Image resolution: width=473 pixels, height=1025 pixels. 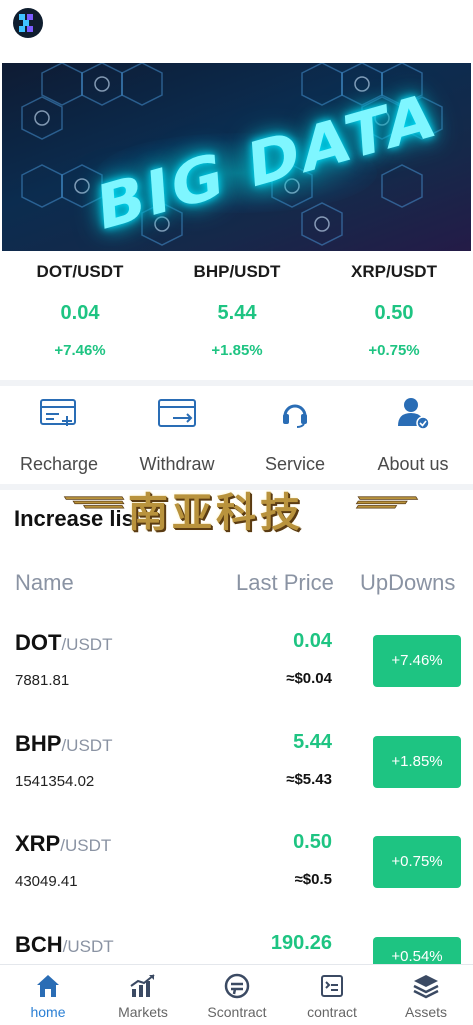 I want to click on quick-actions: Recharge Withdraw Service About us, so click(x=236, y=435).